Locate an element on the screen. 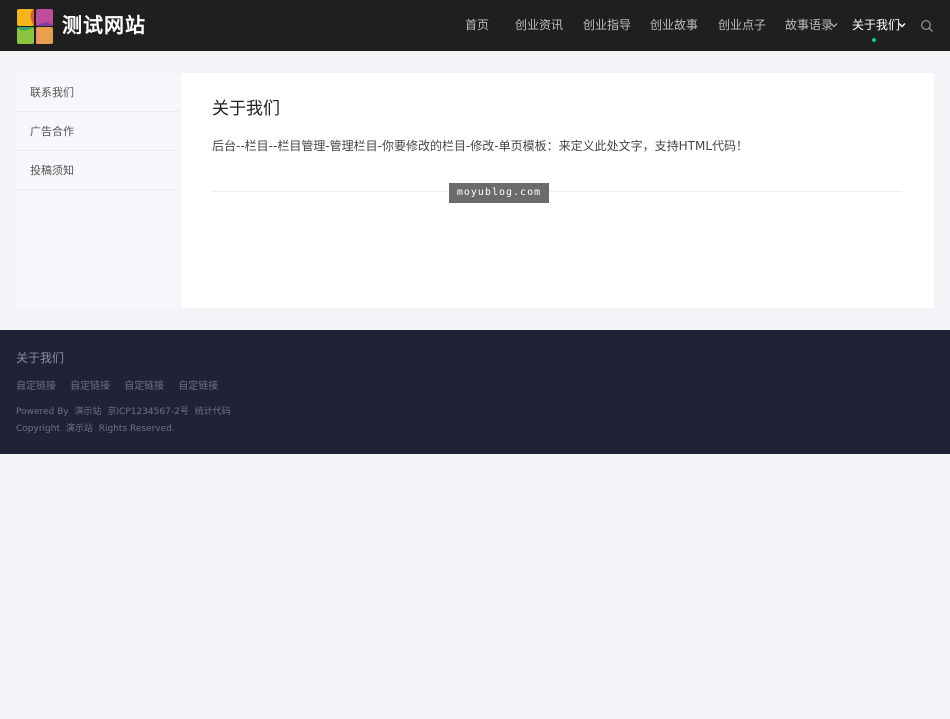 This screenshot has width=950, height=719. nav-startup-guide: 创业指导 is located at coordinates (607, 25).